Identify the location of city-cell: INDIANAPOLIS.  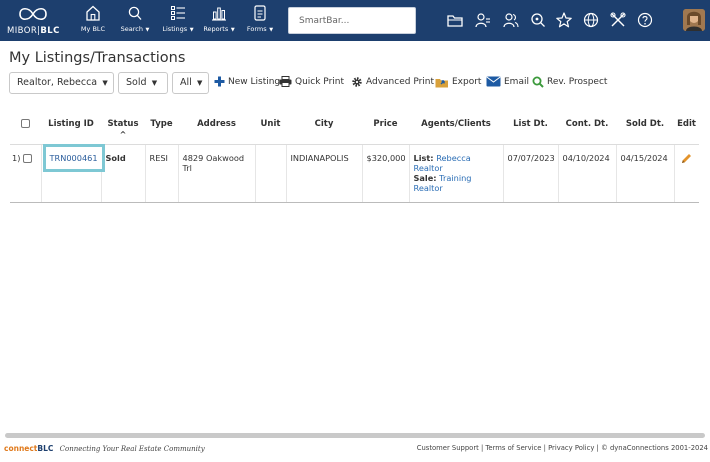
(323, 173).